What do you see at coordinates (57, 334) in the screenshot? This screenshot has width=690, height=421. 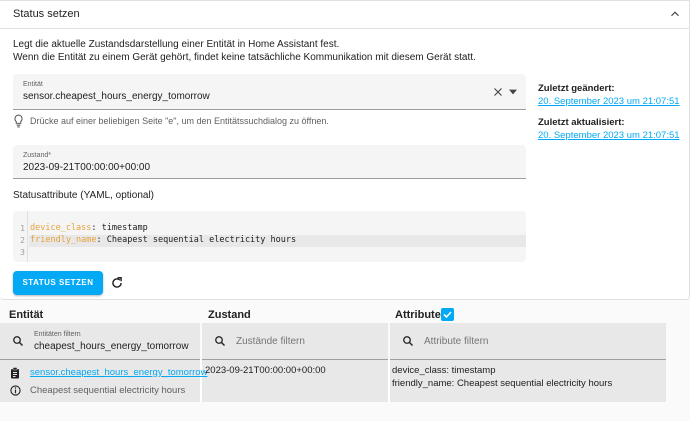 I see `entity-filter-label: Entitäten filtern` at bounding box center [57, 334].